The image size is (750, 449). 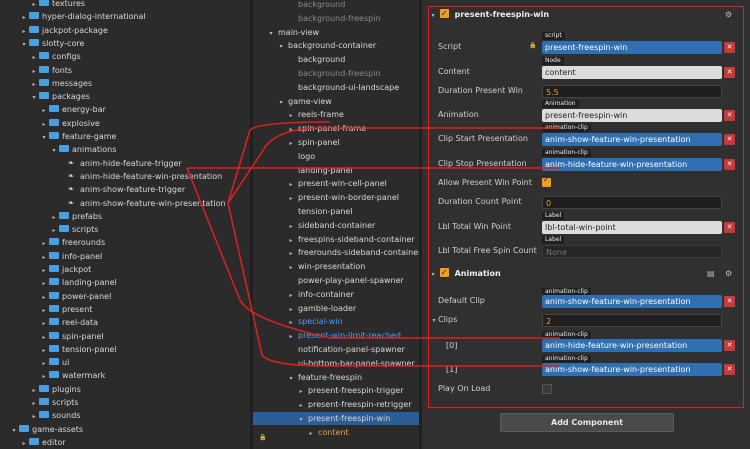 I want to click on hierarchy-node: ▸ present-win-limit-reached, so click(x=336, y=335).